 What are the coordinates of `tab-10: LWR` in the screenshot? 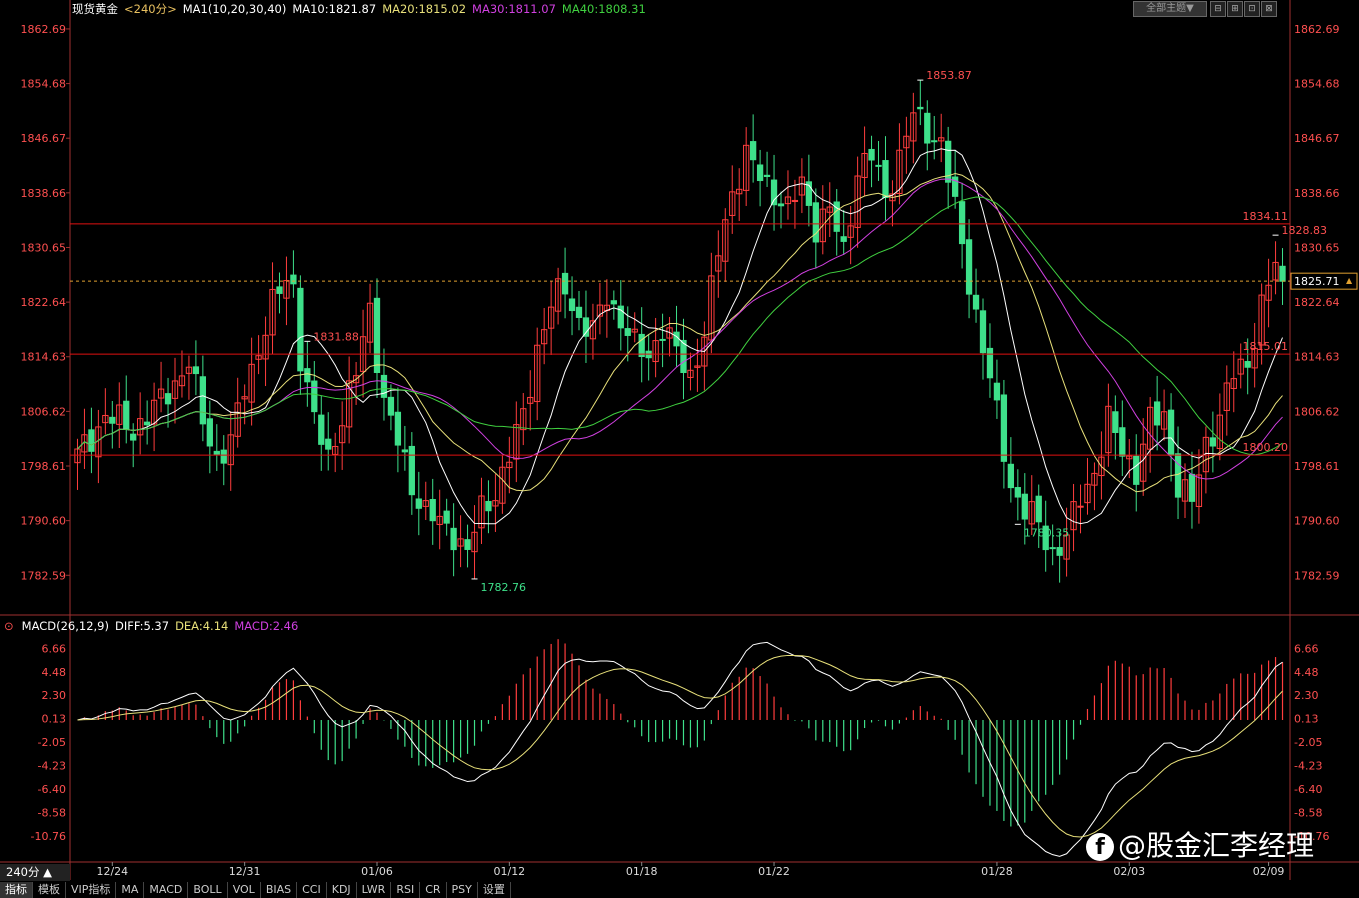 It's located at (374, 890).